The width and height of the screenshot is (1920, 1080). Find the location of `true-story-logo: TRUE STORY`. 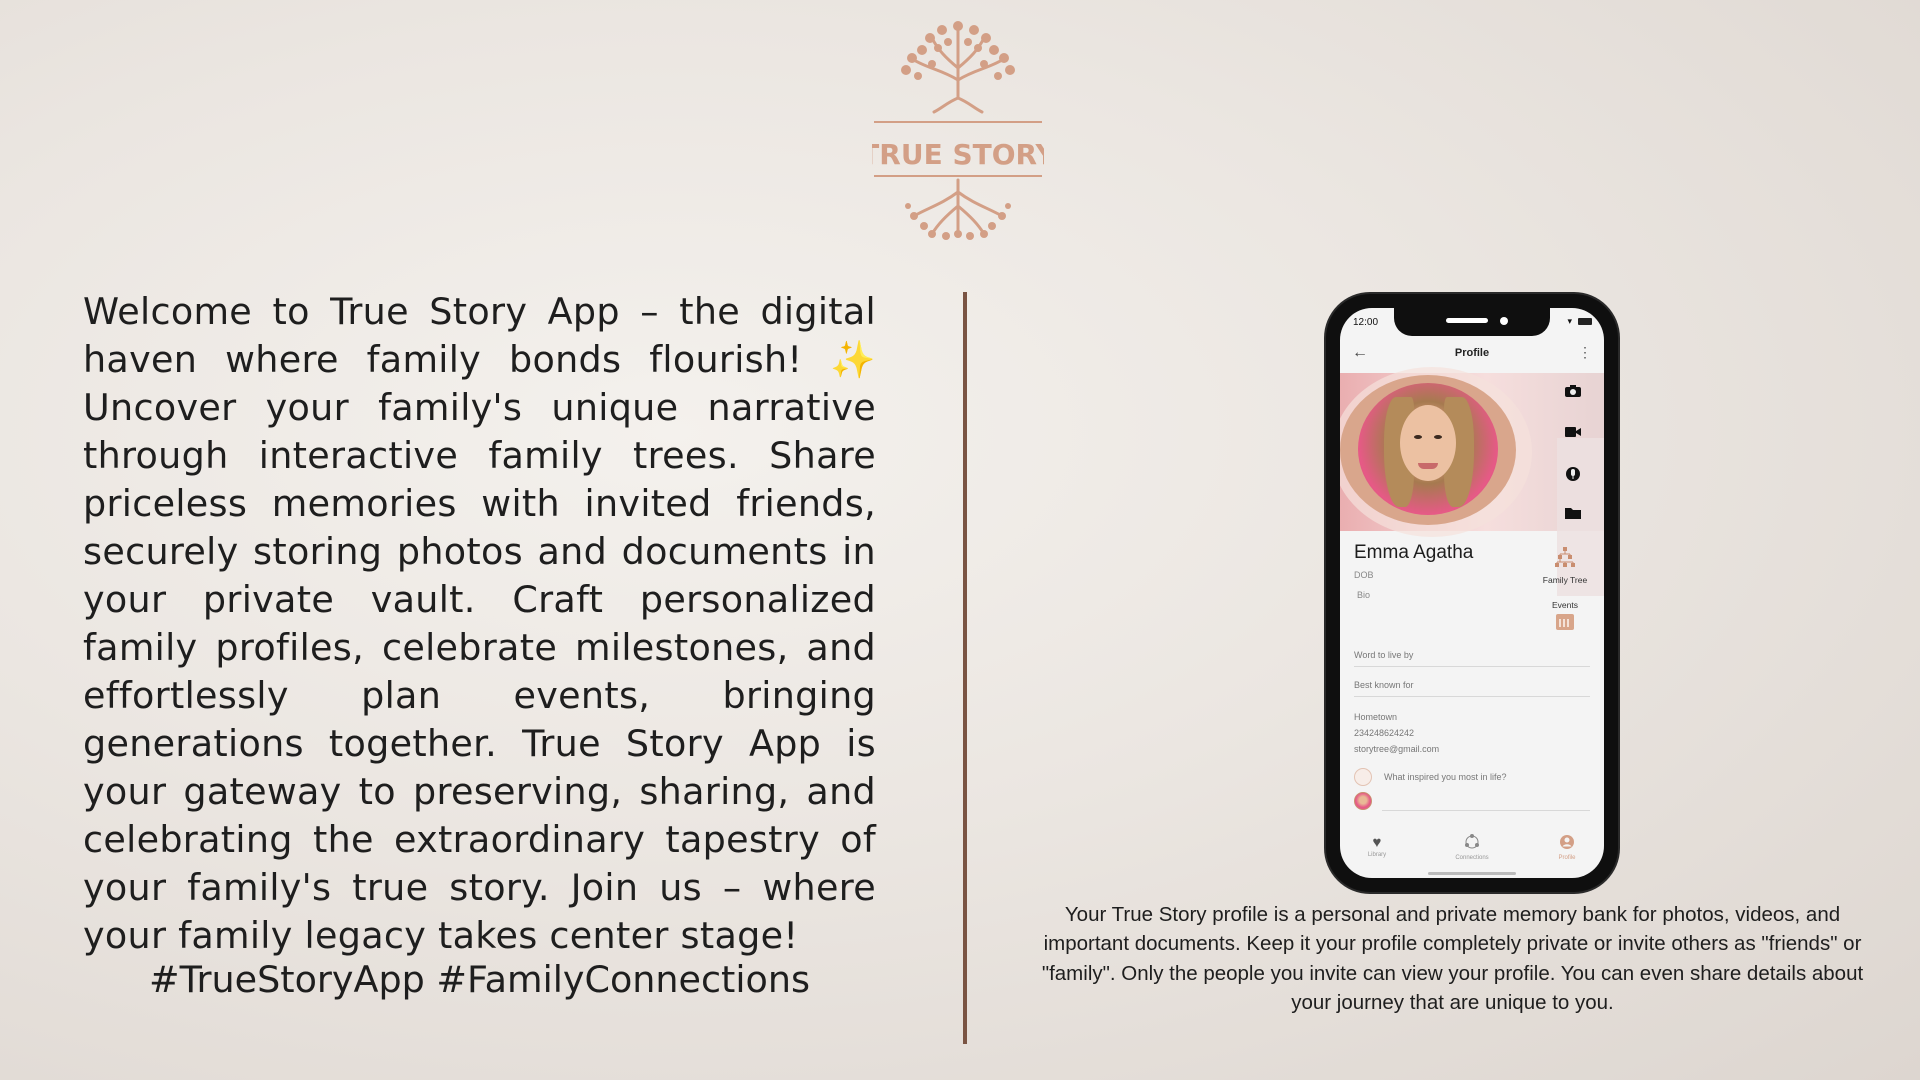

true-story-logo: TRUE STORY is located at coordinates (958, 131).